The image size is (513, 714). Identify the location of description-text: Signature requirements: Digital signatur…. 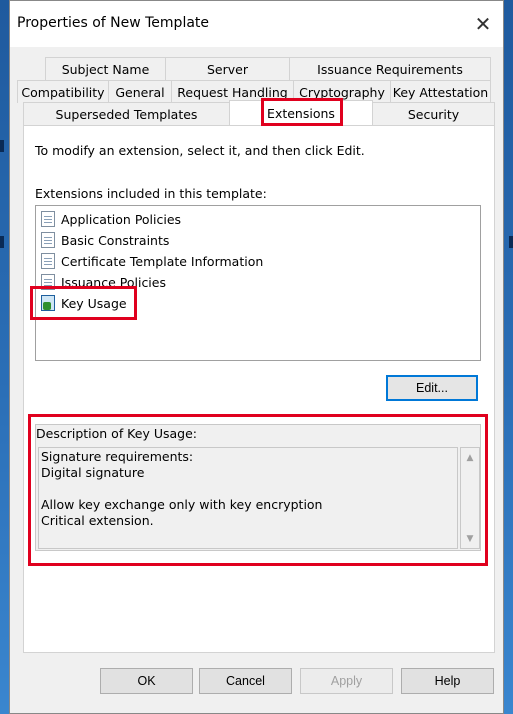
(248, 498).